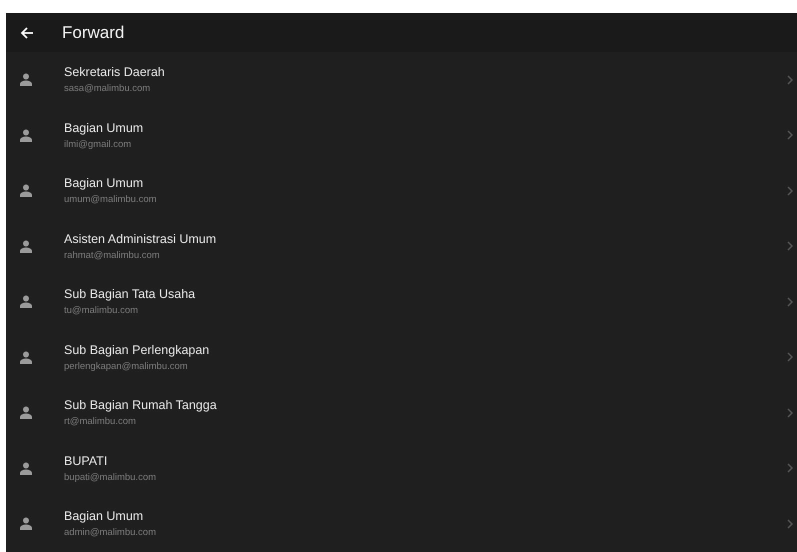 The height and width of the screenshot is (552, 797). I want to click on contact-email: bupati@malimbu.com, so click(110, 477).